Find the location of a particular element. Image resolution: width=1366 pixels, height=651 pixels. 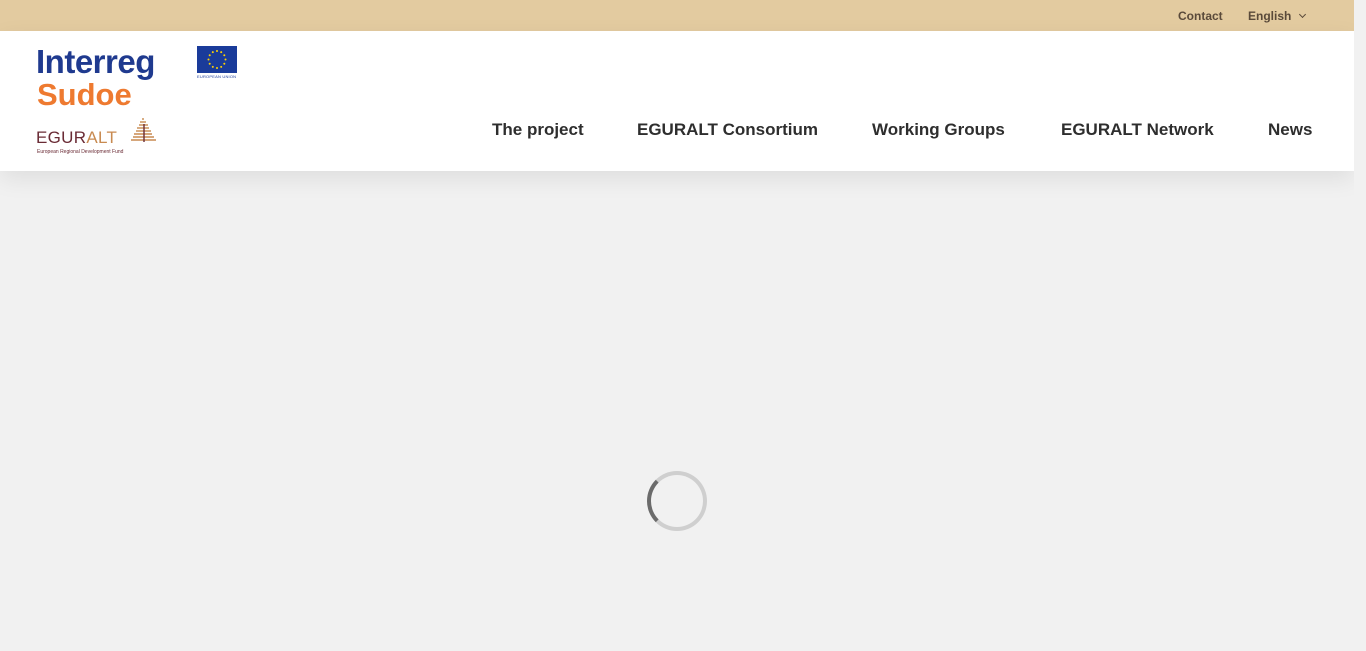

nav-item-the-project: The project is located at coordinates (538, 130).